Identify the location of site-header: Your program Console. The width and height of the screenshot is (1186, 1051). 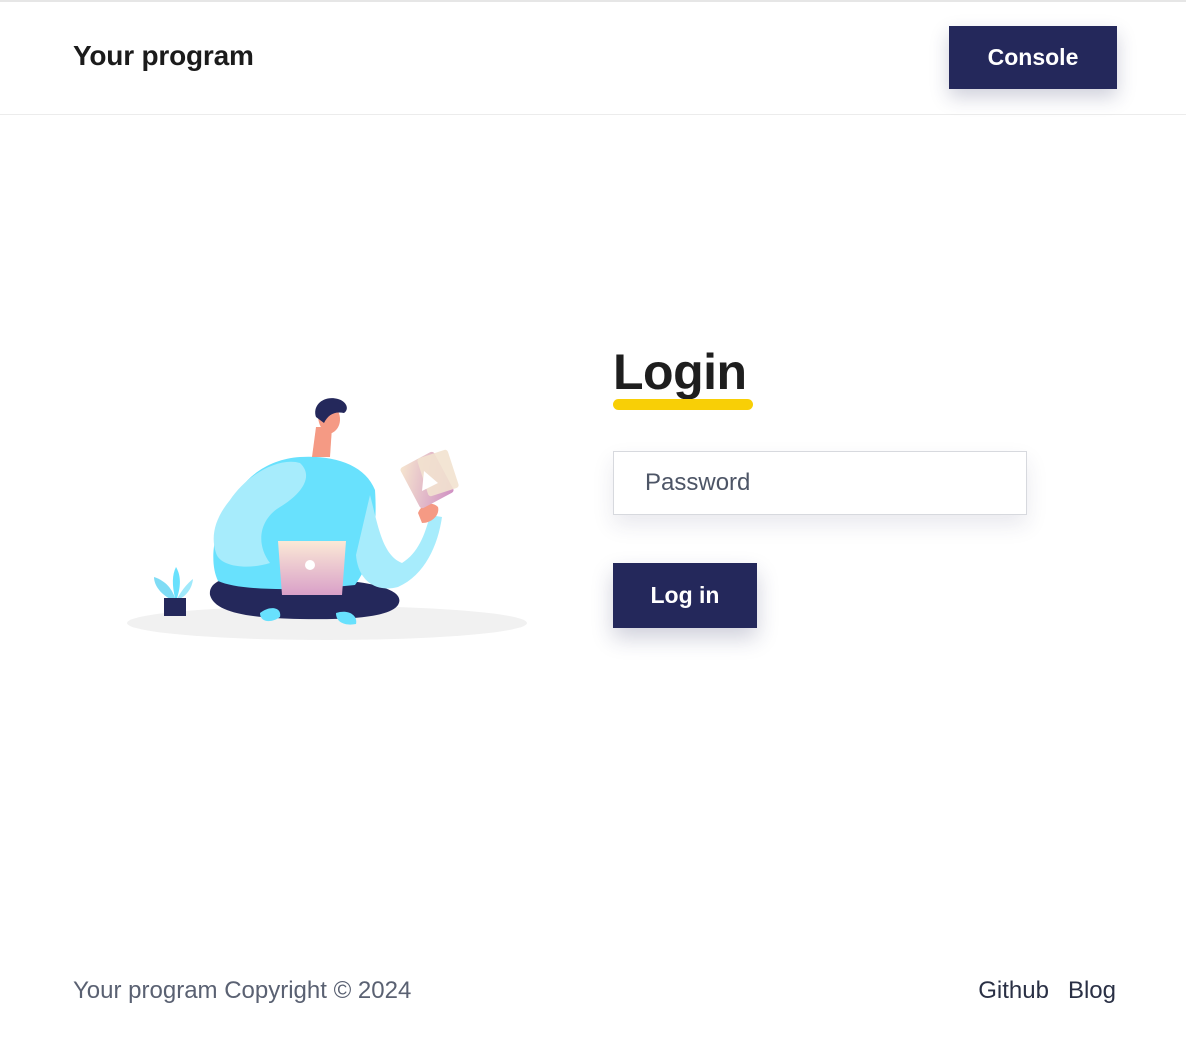
(593, 58).